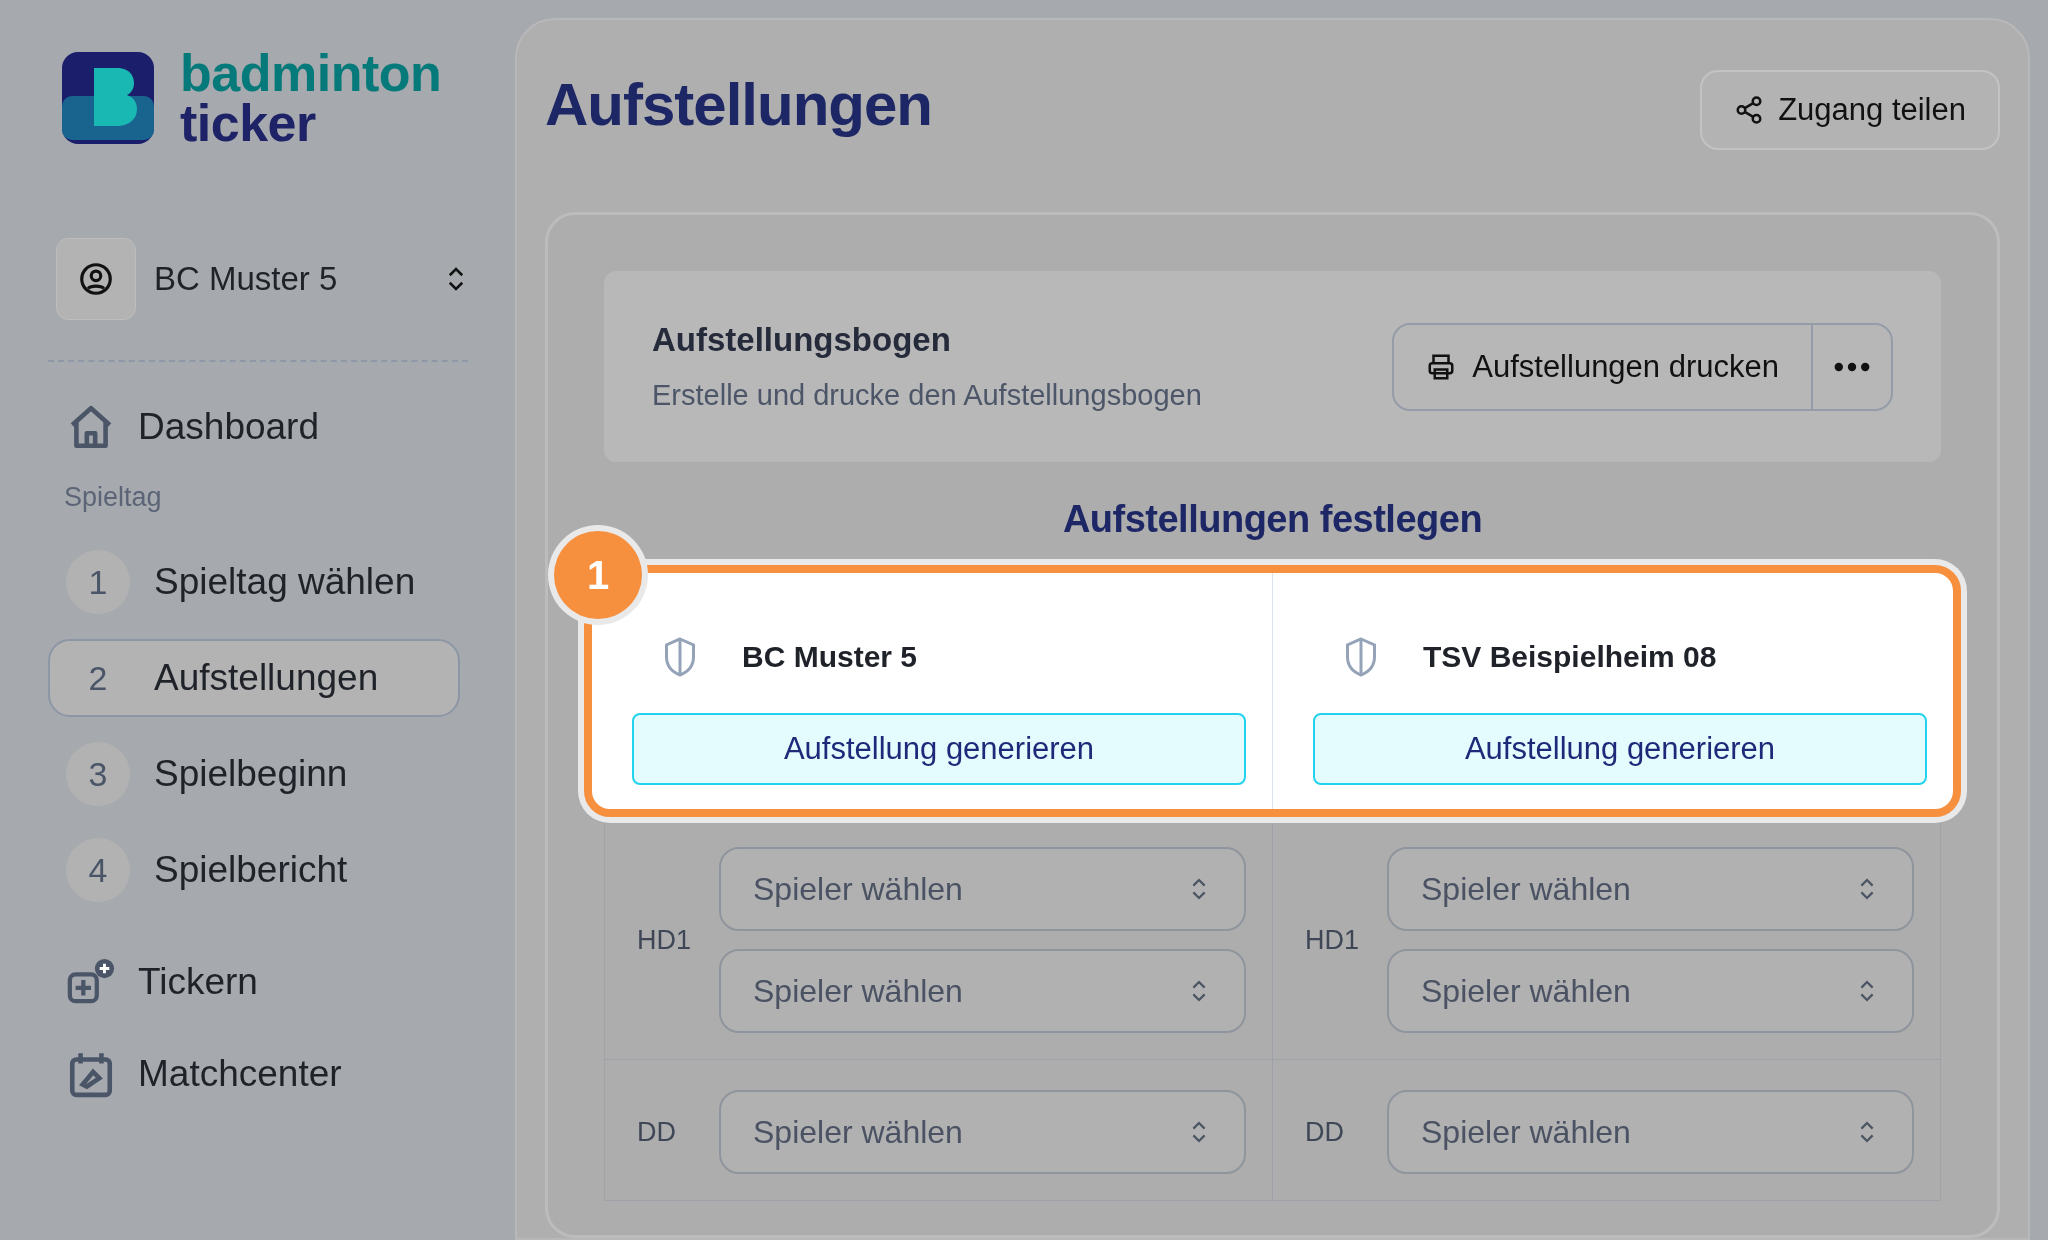 The height and width of the screenshot is (1240, 2048). I want to click on page-title: Aufstellungen, so click(738, 104).